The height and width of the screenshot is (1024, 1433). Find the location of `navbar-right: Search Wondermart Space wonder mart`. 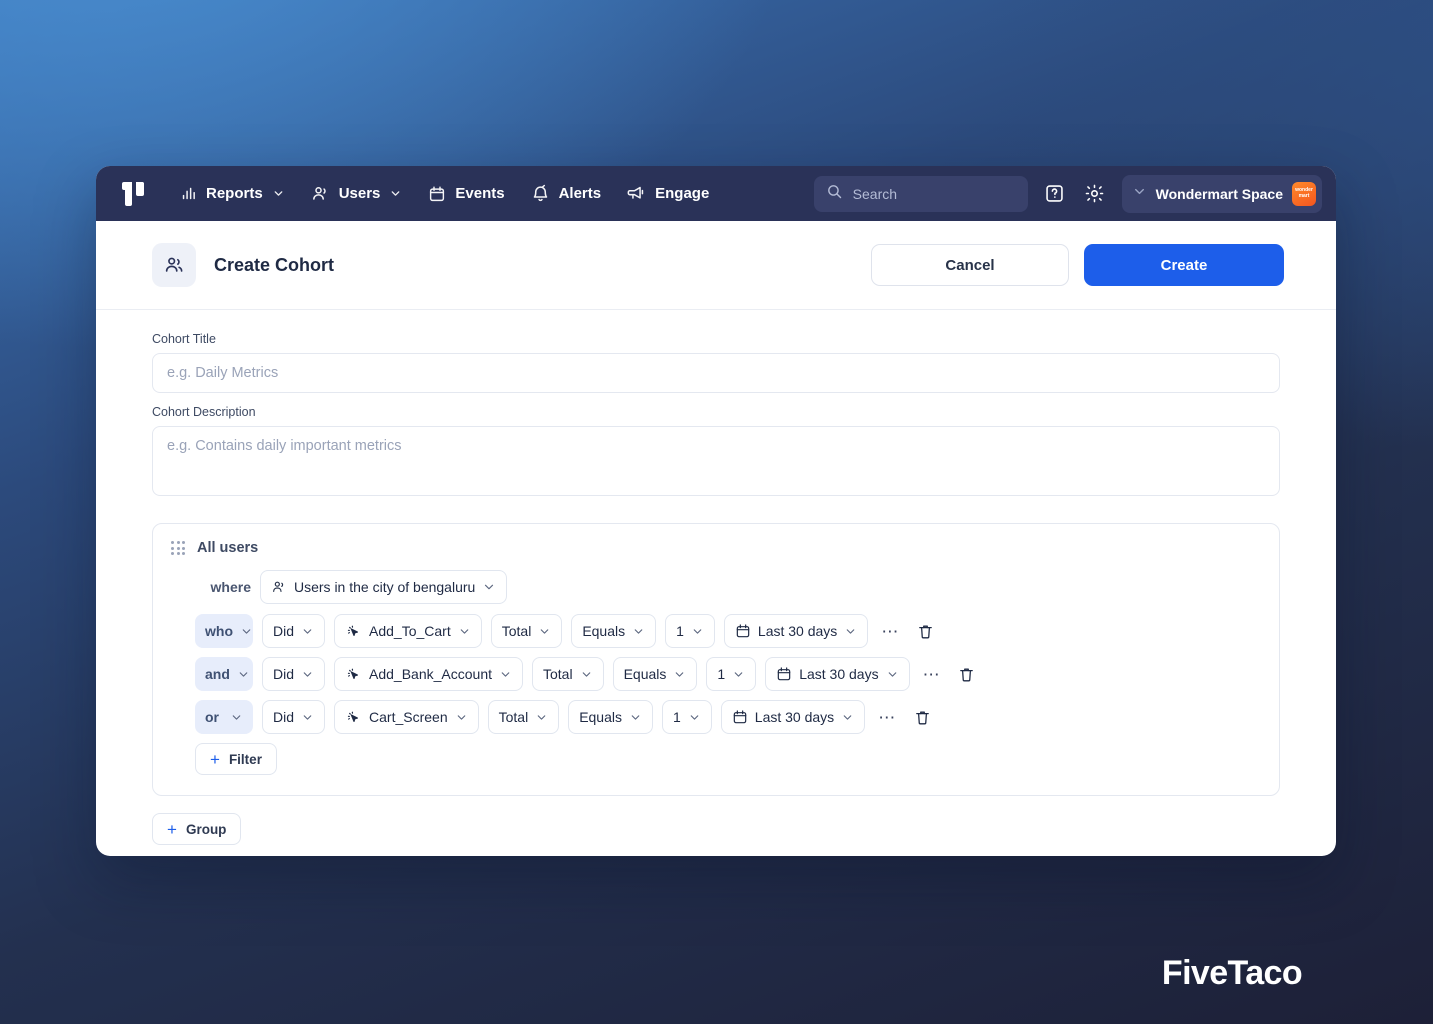

navbar-right: Search Wondermart Space wonder mart is located at coordinates (1067, 193).